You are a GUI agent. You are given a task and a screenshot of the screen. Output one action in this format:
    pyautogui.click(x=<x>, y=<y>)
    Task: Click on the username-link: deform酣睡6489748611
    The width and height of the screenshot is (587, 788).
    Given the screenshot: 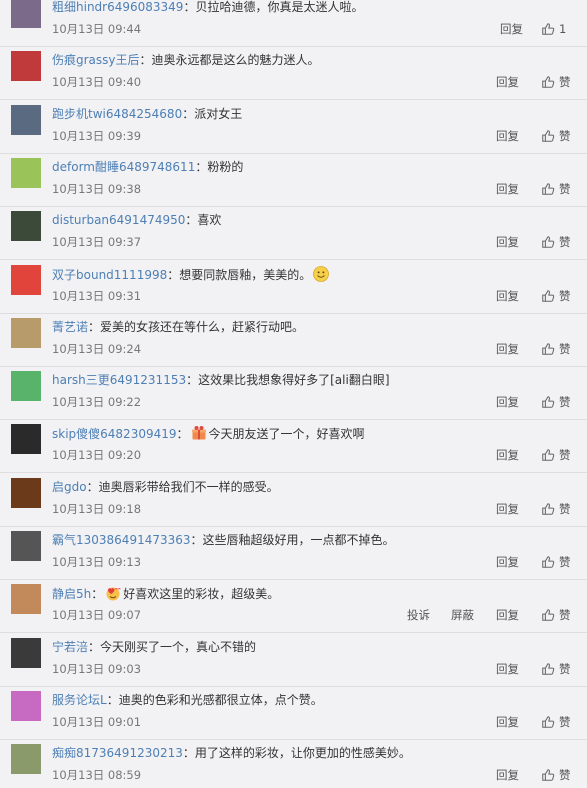 What is the action you would take?
    pyautogui.click(x=123, y=167)
    